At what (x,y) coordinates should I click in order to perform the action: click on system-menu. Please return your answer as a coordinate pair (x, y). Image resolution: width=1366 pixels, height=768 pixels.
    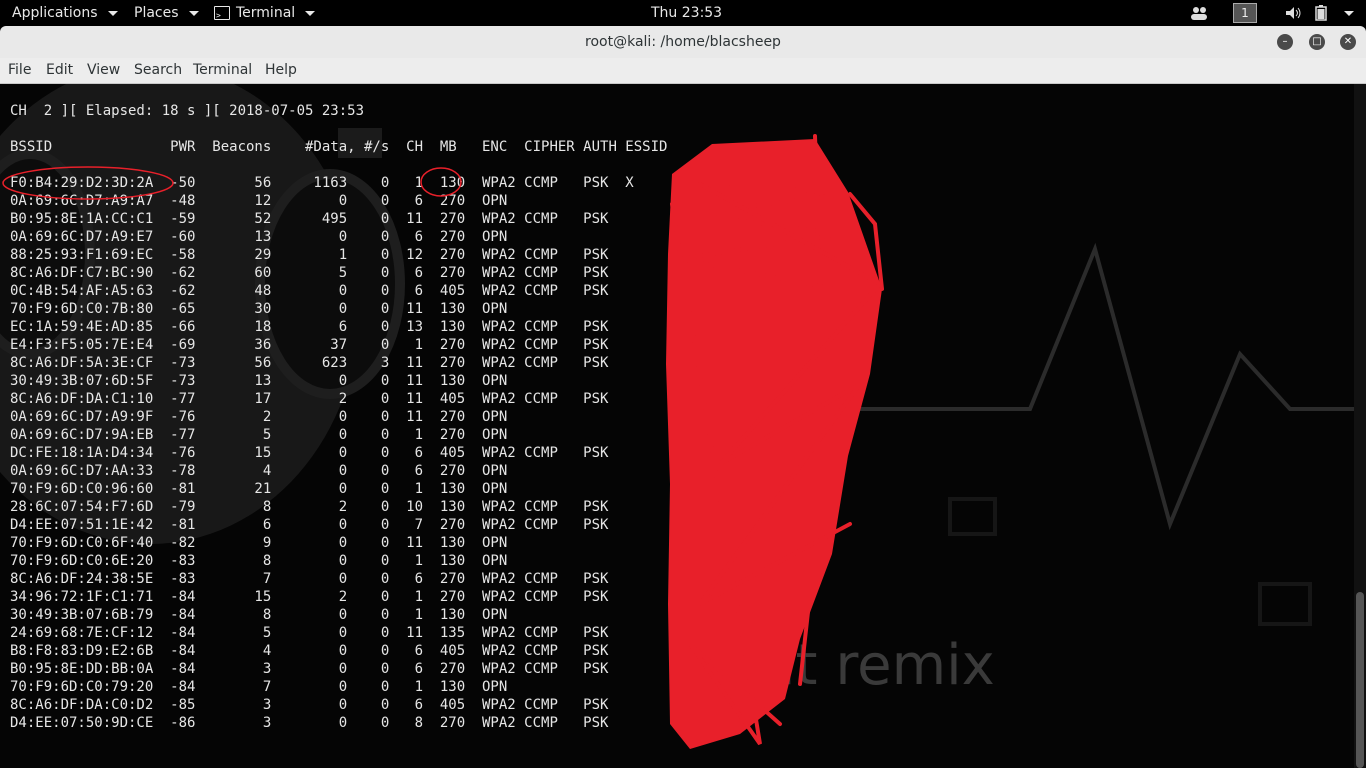
    Looking at the image, I should click on (1347, 13).